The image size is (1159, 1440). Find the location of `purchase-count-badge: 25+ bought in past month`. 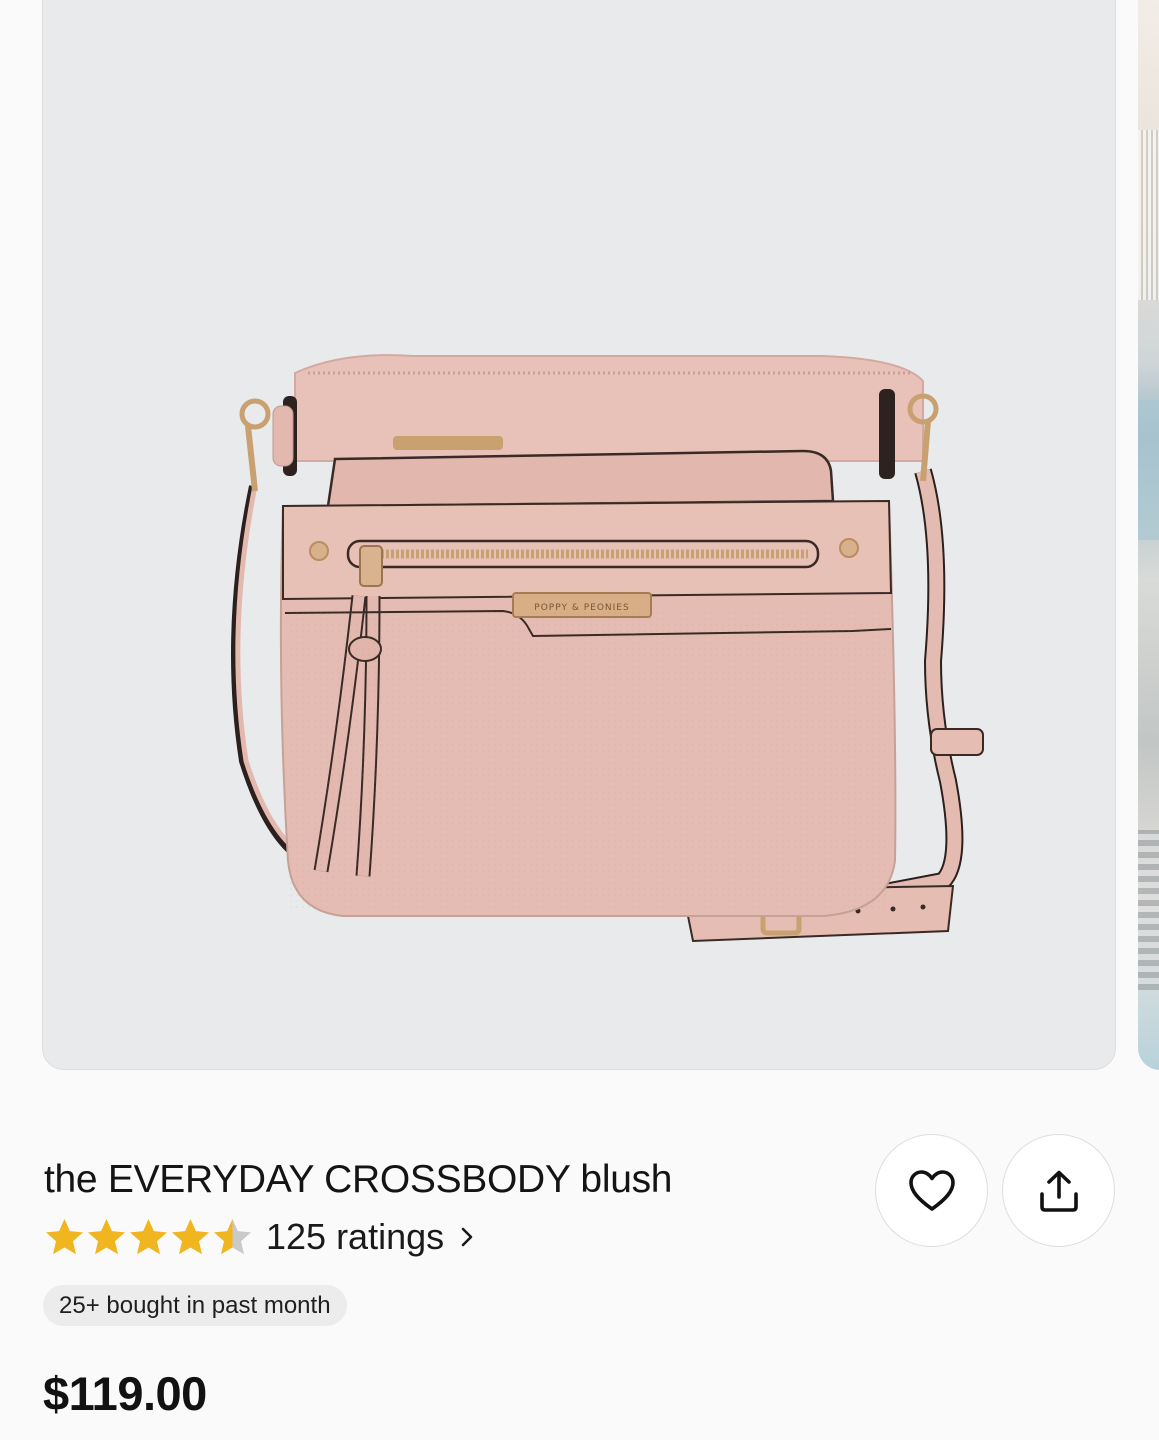

purchase-count-badge: 25+ bought in past month is located at coordinates (195, 1305).